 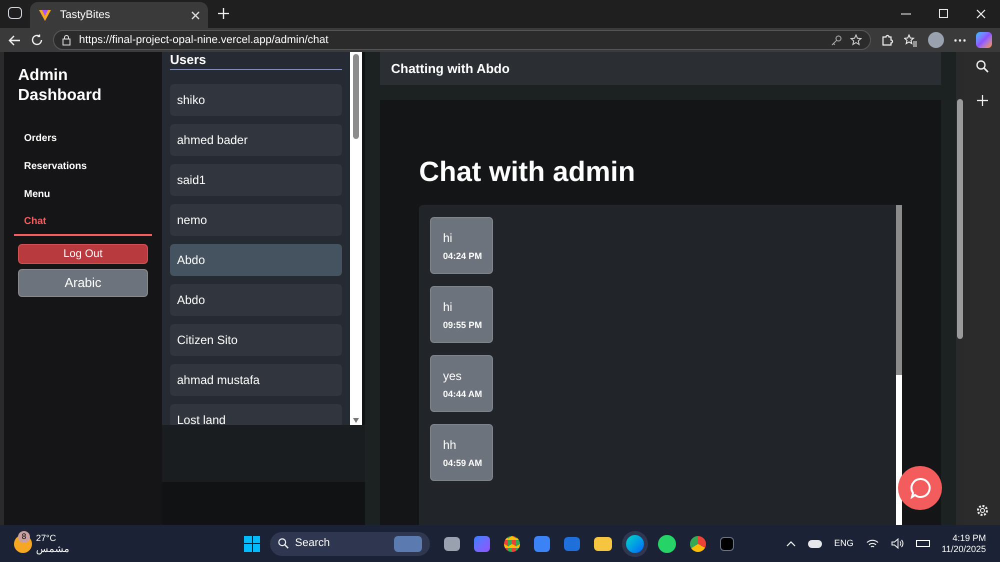 I want to click on address-field: https://final-project-opal-nine.vercel.app/admin/chat, so click(x=462, y=40).